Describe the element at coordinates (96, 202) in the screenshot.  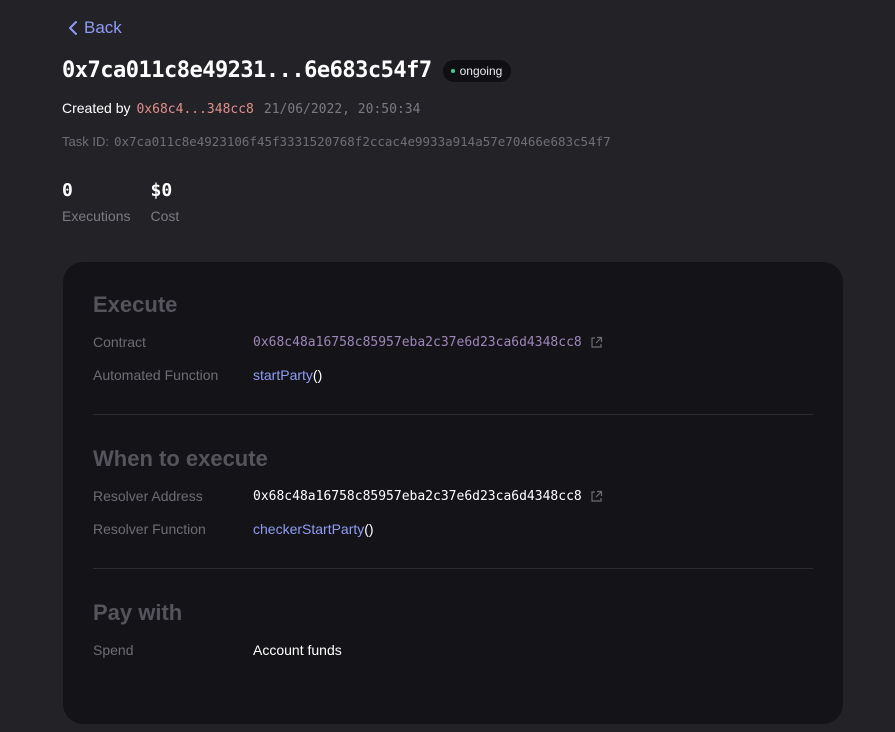
I see `stat-executions: 0 Executions` at that location.